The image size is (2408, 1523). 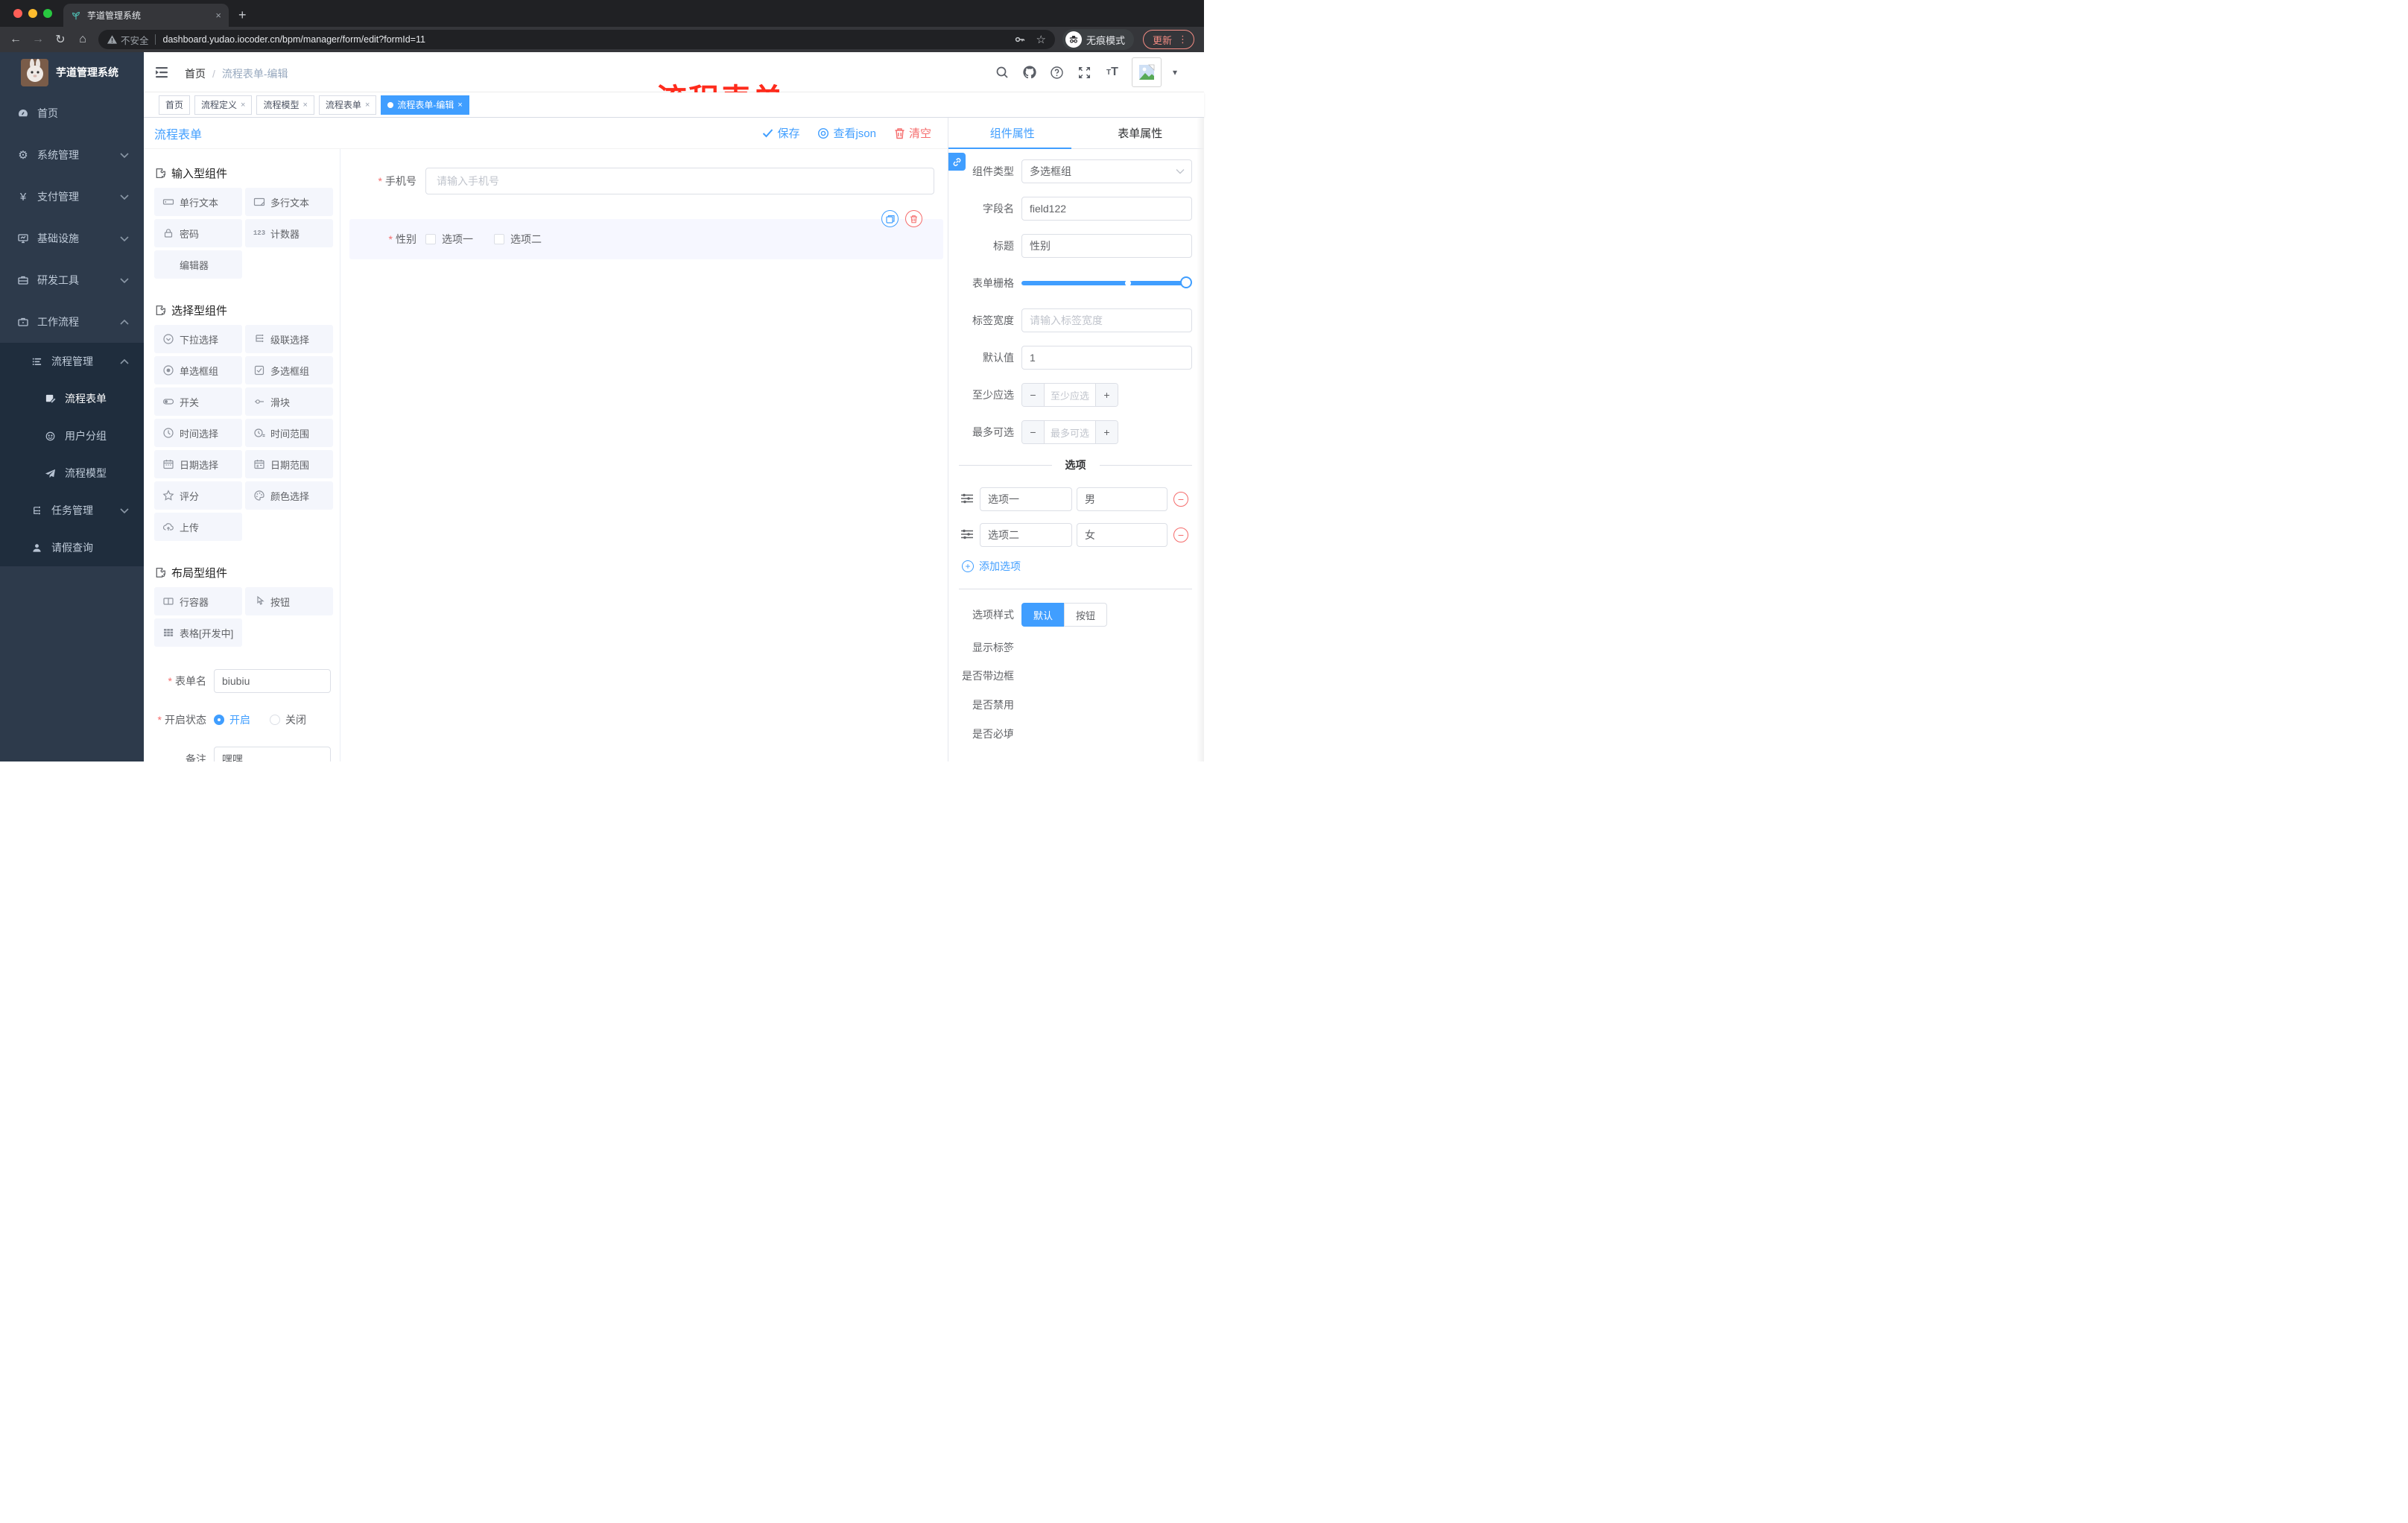 I want to click on option2-label-input, so click(x=1026, y=535).